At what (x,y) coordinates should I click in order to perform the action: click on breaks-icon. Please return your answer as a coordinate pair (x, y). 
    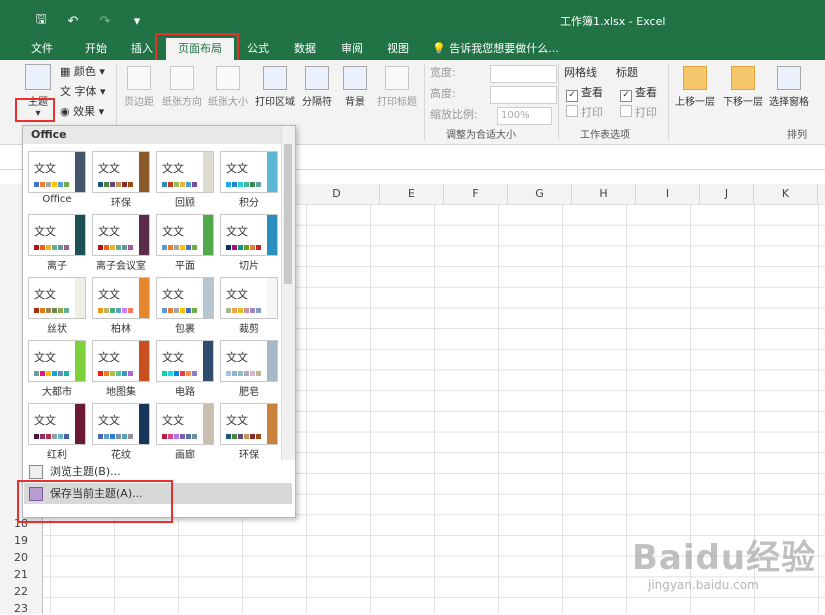
    Looking at the image, I should click on (317, 78).